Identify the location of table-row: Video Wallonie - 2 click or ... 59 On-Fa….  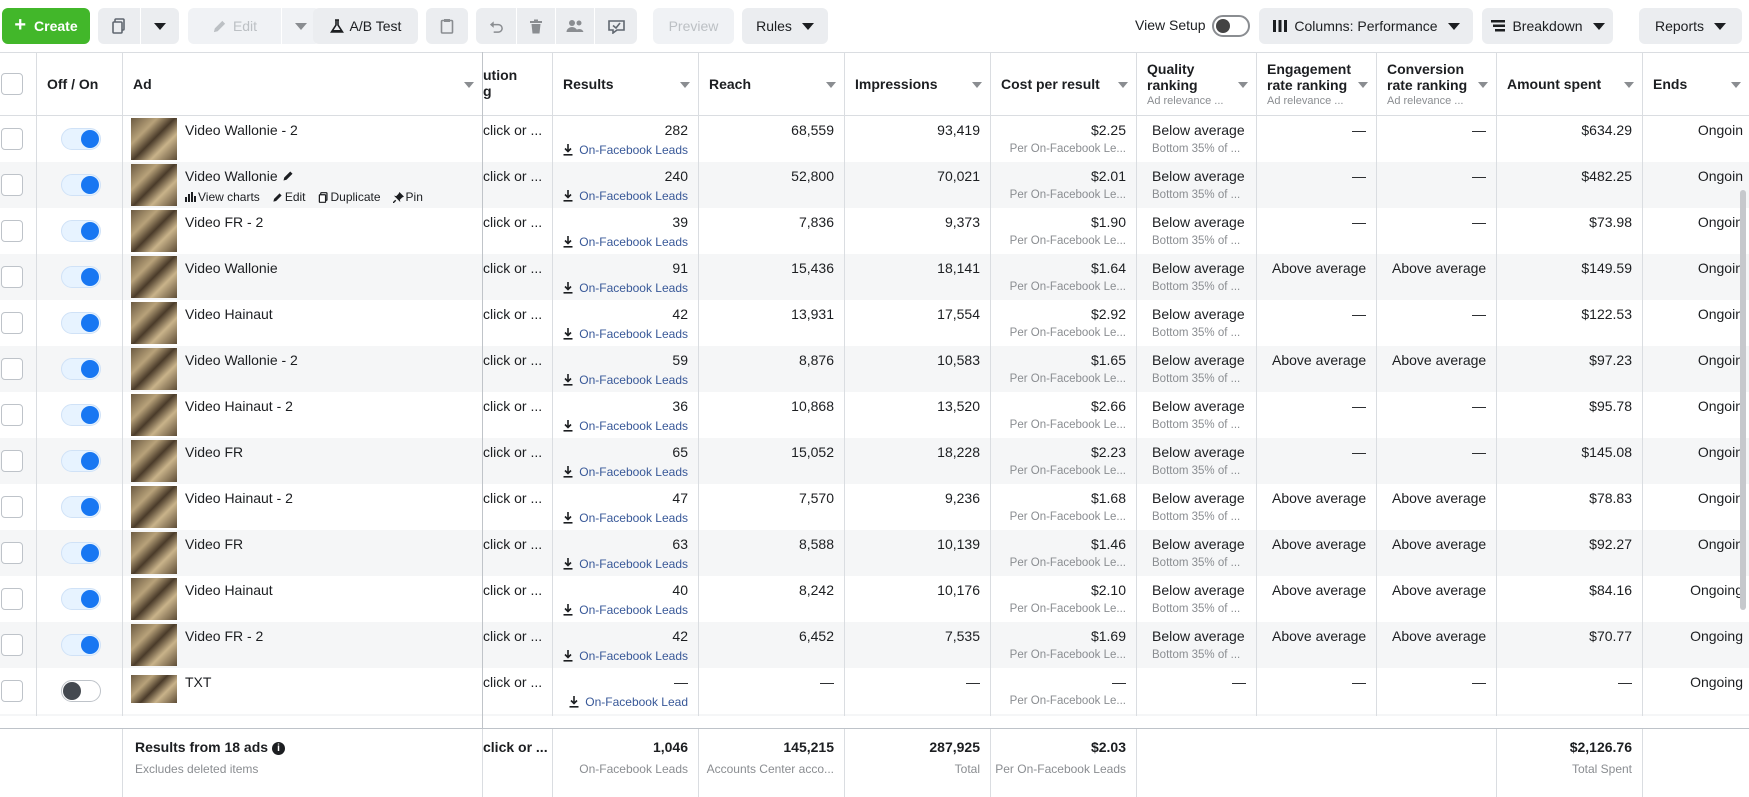
(874, 369).